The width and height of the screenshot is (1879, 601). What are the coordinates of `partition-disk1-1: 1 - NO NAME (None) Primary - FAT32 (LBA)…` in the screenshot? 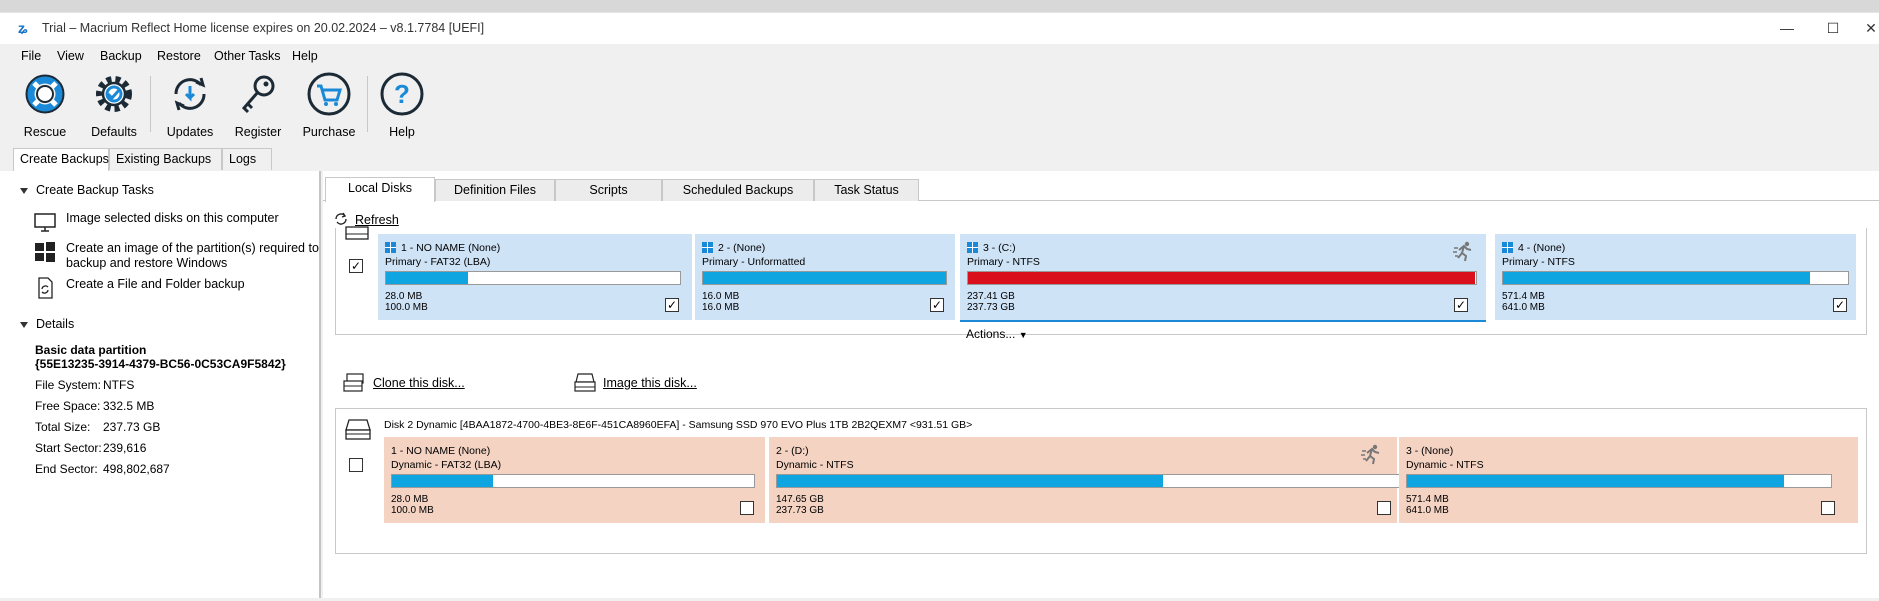 It's located at (535, 277).